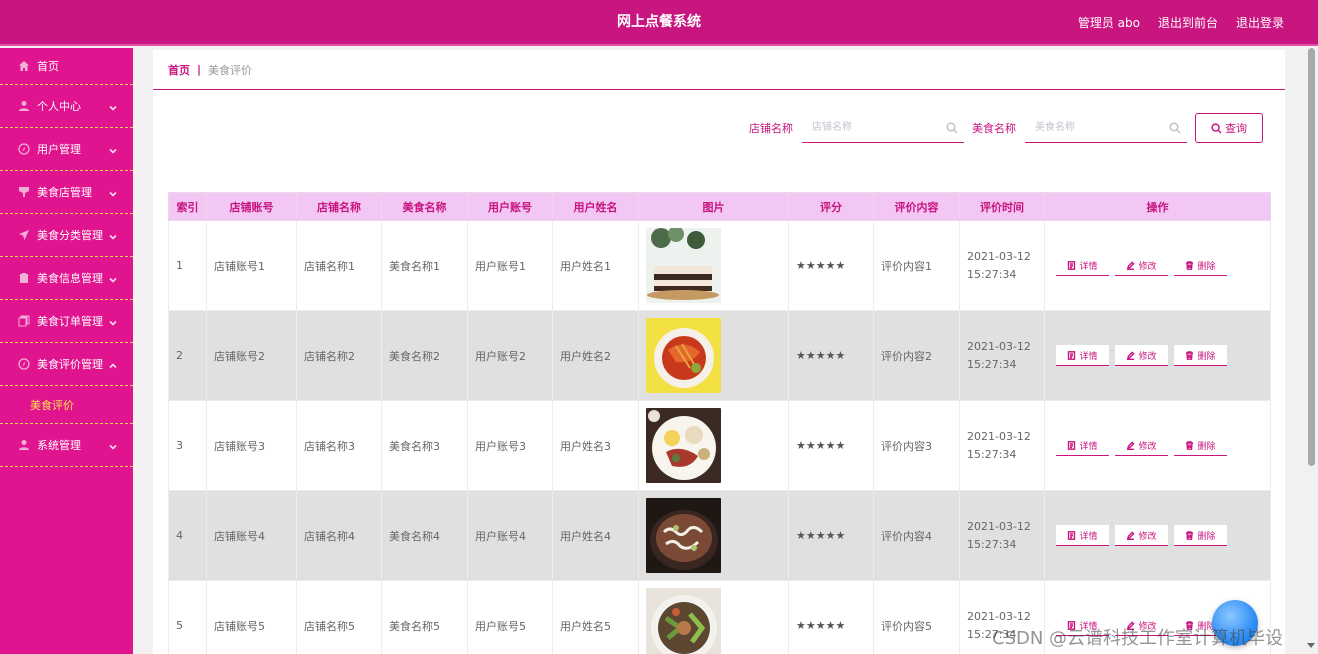  What do you see at coordinates (1311, 645) in the screenshot?
I see `scroll-down-arrow` at bounding box center [1311, 645].